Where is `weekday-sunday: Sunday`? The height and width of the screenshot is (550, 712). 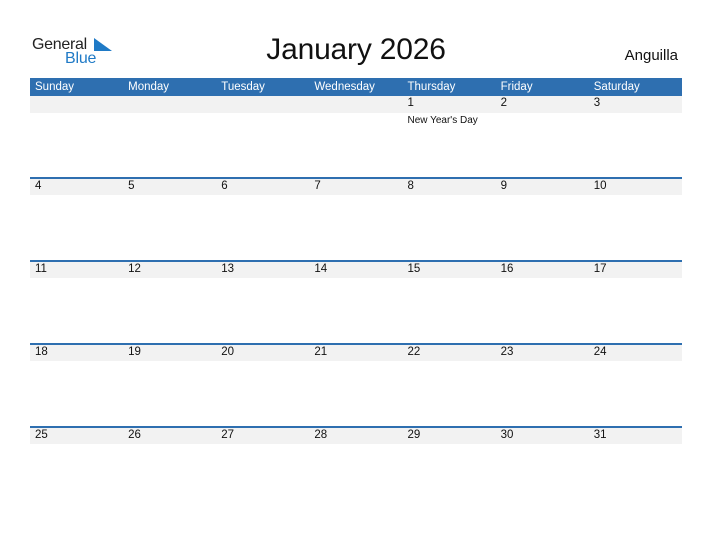
weekday-sunday: Sunday is located at coordinates (55, 87).